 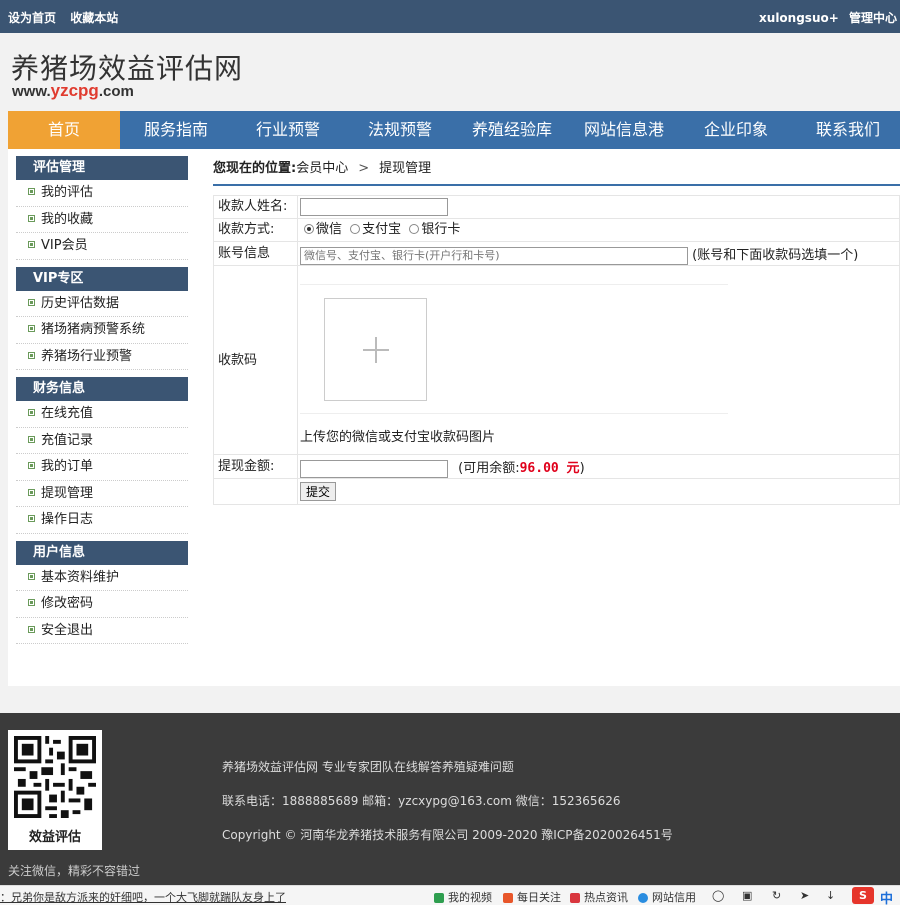 I want to click on amount-input, so click(x=374, y=468).